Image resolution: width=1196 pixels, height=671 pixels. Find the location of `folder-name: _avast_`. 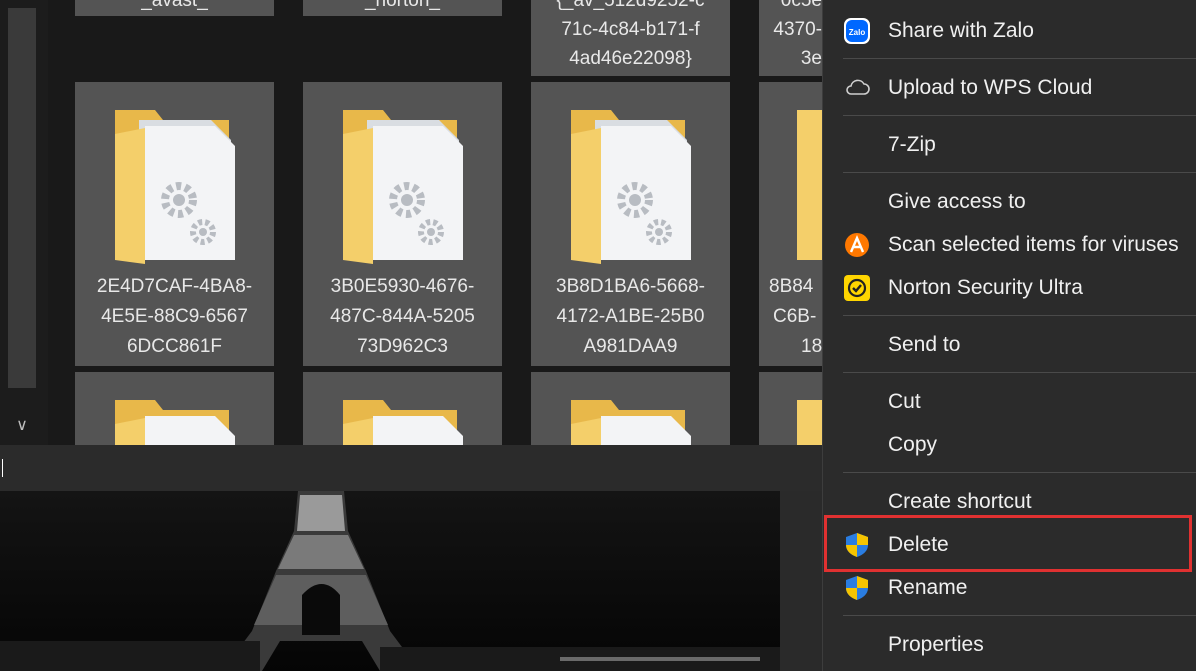

folder-name: _avast_ is located at coordinates (174, 5).